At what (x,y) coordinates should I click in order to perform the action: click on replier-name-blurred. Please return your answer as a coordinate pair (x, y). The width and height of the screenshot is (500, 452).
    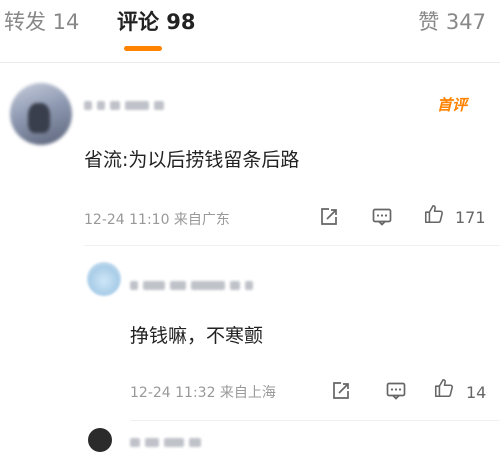
    Looking at the image, I should click on (194, 282).